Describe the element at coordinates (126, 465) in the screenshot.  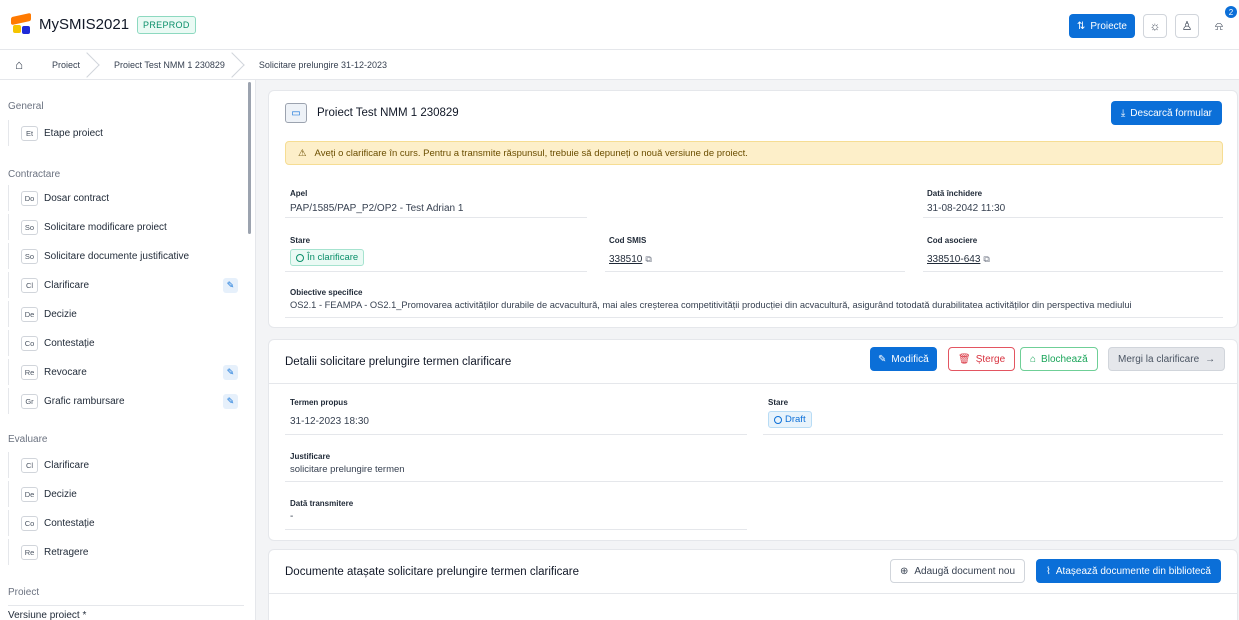
I see `sidebar-item-eval-clarificare: Cl Clarificare` at that location.